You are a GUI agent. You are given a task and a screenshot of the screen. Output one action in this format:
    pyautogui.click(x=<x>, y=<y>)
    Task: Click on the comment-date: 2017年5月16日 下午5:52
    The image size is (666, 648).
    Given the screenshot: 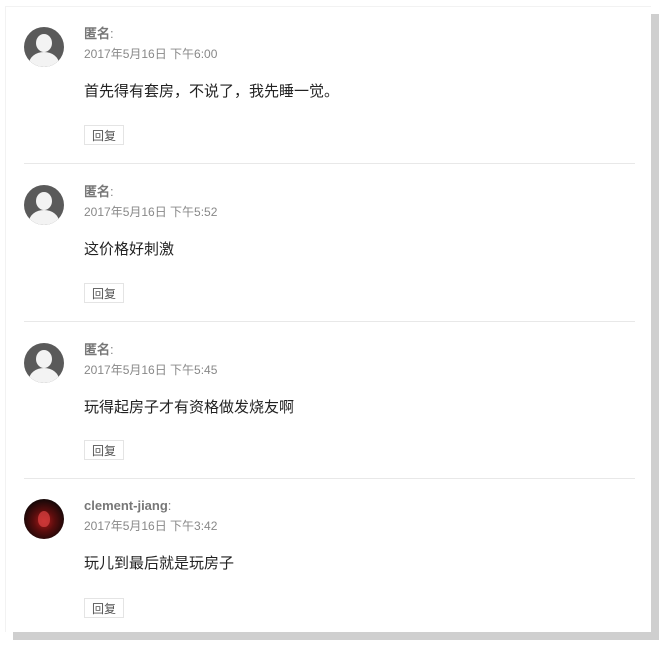 What is the action you would take?
    pyautogui.click(x=151, y=212)
    